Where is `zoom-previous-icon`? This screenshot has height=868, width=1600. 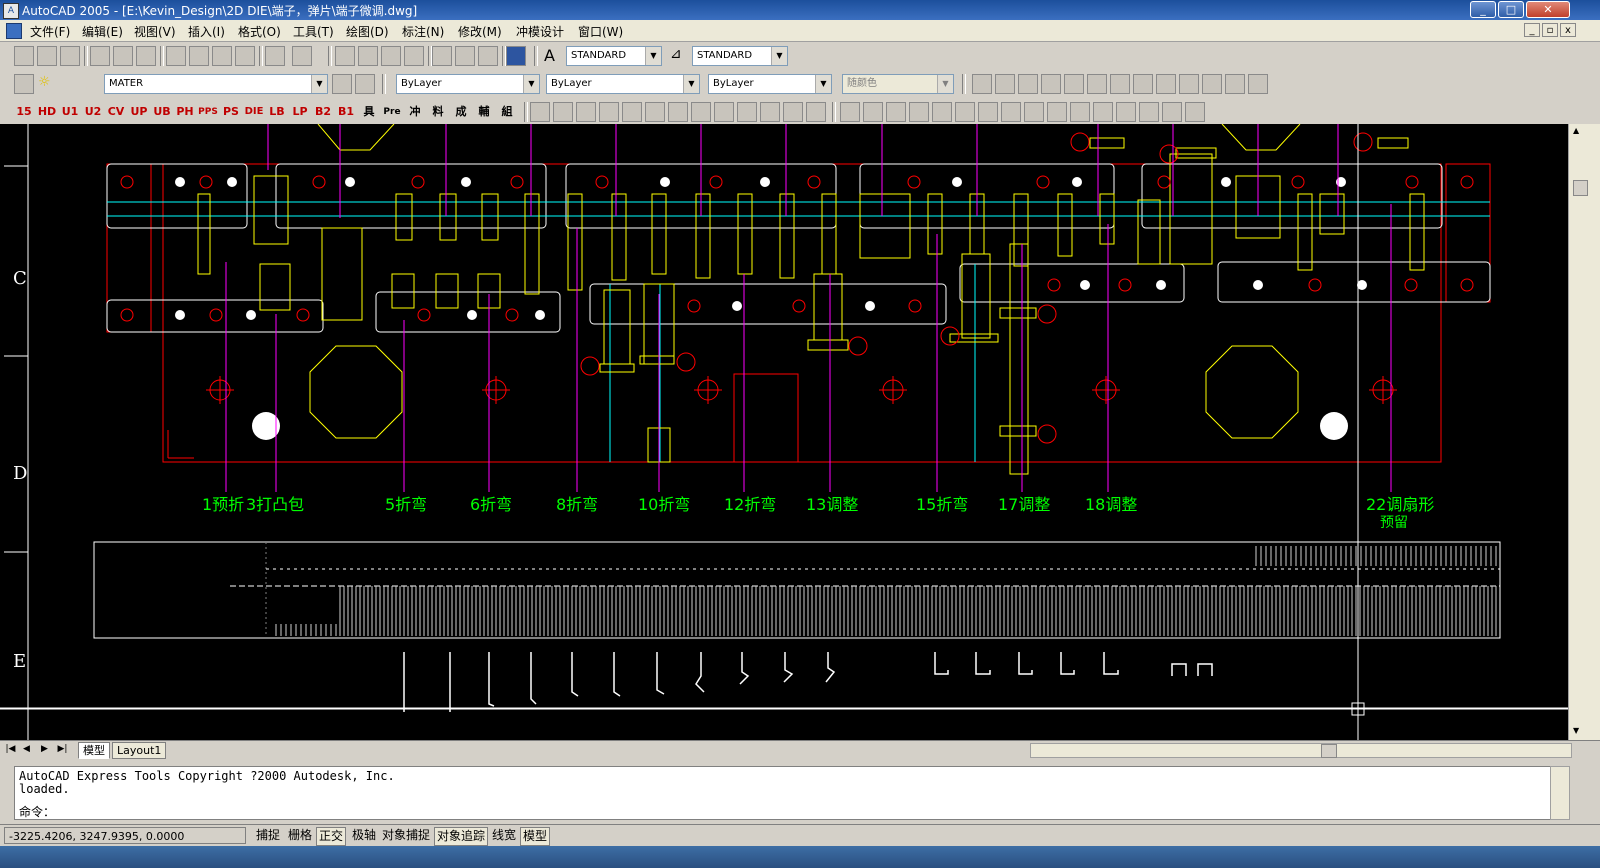
zoom-previous-icon is located at coordinates (414, 56).